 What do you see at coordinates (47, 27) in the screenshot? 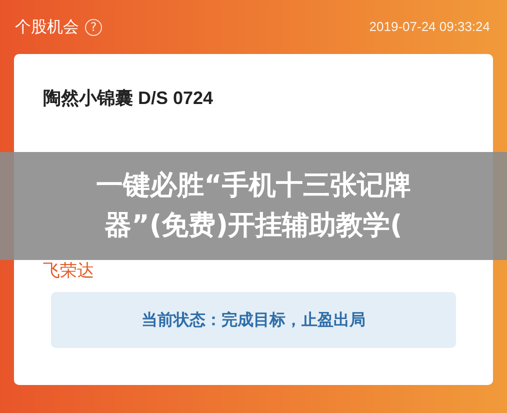
I see `section-title: 个股机会` at bounding box center [47, 27].